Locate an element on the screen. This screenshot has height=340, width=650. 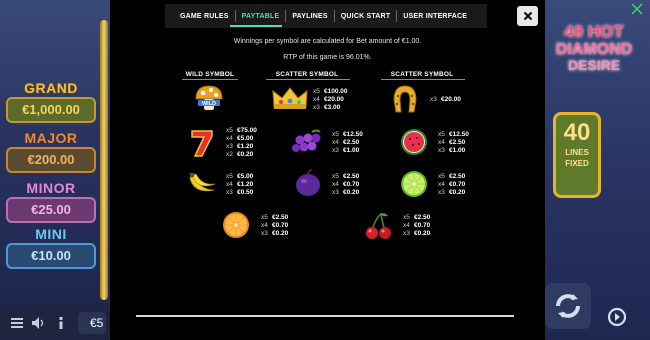
spin-button is located at coordinates (568, 306).